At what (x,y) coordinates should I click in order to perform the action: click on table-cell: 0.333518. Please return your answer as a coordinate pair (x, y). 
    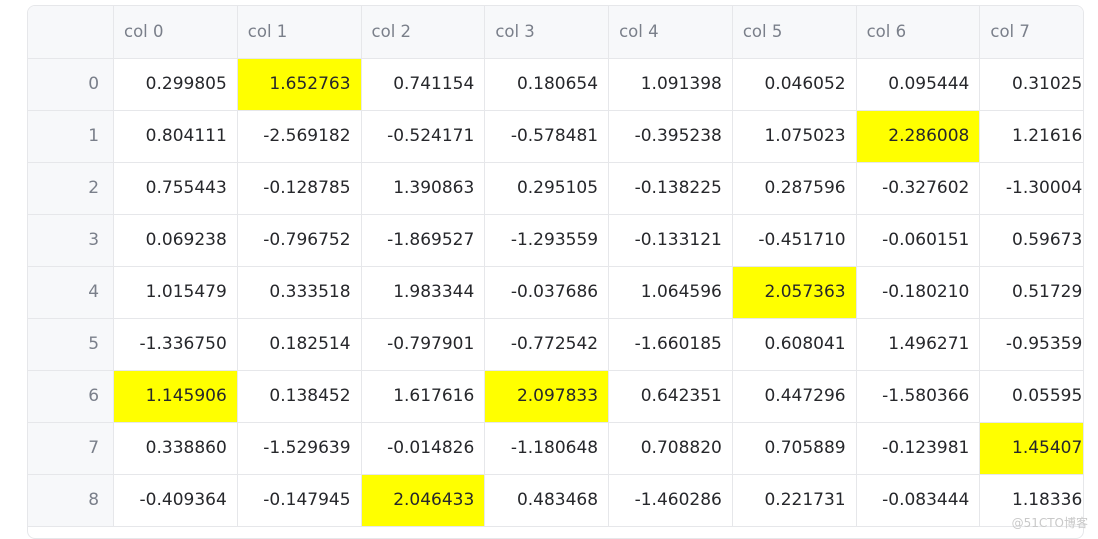
    Looking at the image, I should click on (299, 292).